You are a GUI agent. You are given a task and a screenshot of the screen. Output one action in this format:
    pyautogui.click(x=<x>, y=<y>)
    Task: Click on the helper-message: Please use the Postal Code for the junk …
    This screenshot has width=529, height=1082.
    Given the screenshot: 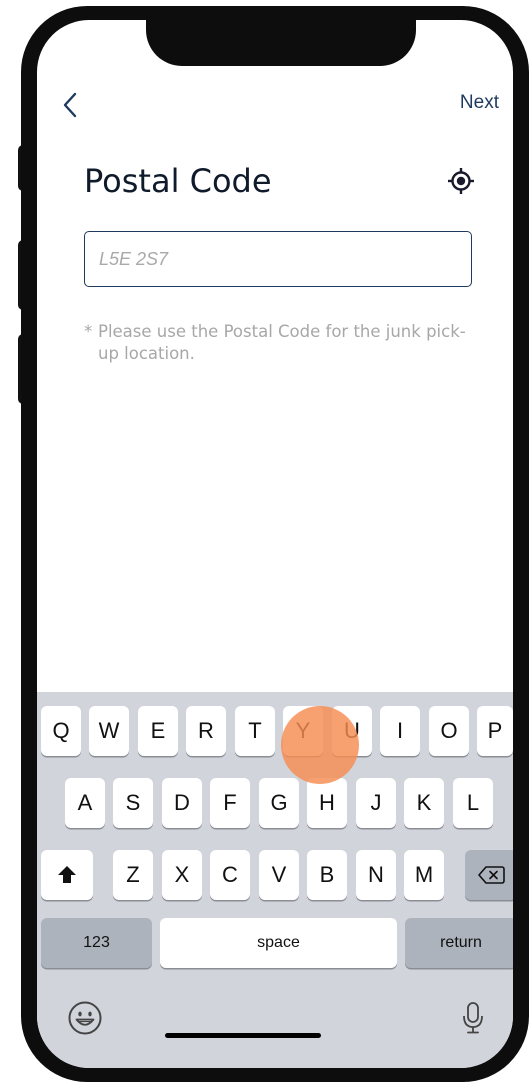 What is the action you would take?
    pyautogui.click(x=282, y=342)
    